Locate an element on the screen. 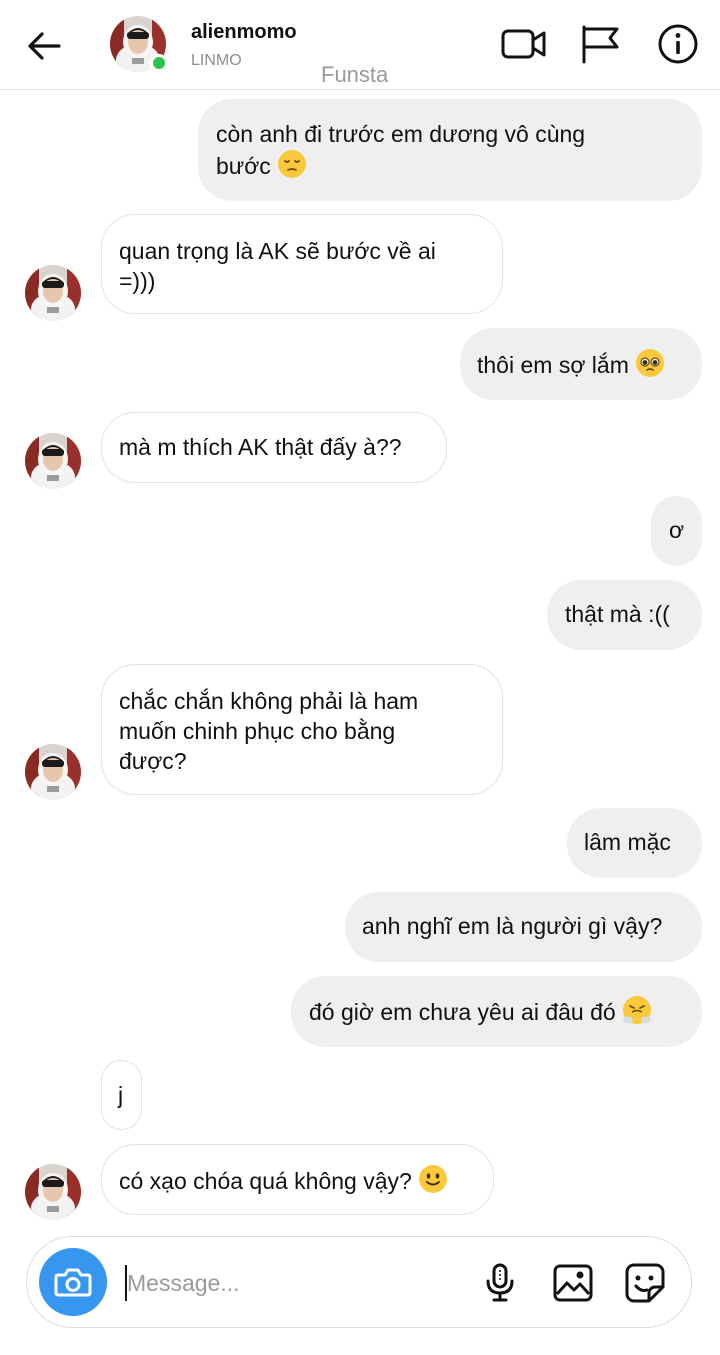 Image resolution: width=720 pixels, height=1355 pixels. message-bubble-outgoing: thật mà :(( is located at coordinates (624, 615).